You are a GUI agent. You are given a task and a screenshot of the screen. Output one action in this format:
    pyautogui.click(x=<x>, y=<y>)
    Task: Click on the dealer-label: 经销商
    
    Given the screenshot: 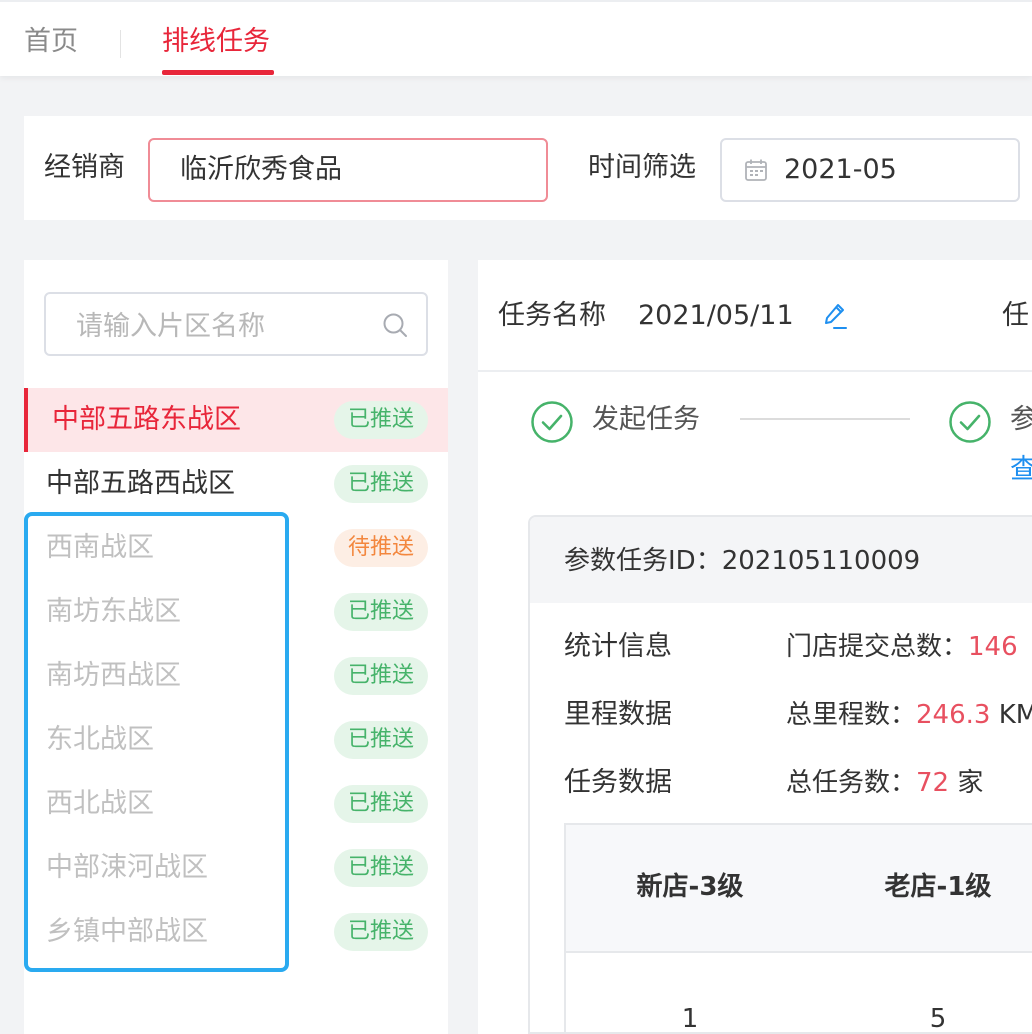 What is the action you would take?
    pyautogui.click(x=84, y=167)
    